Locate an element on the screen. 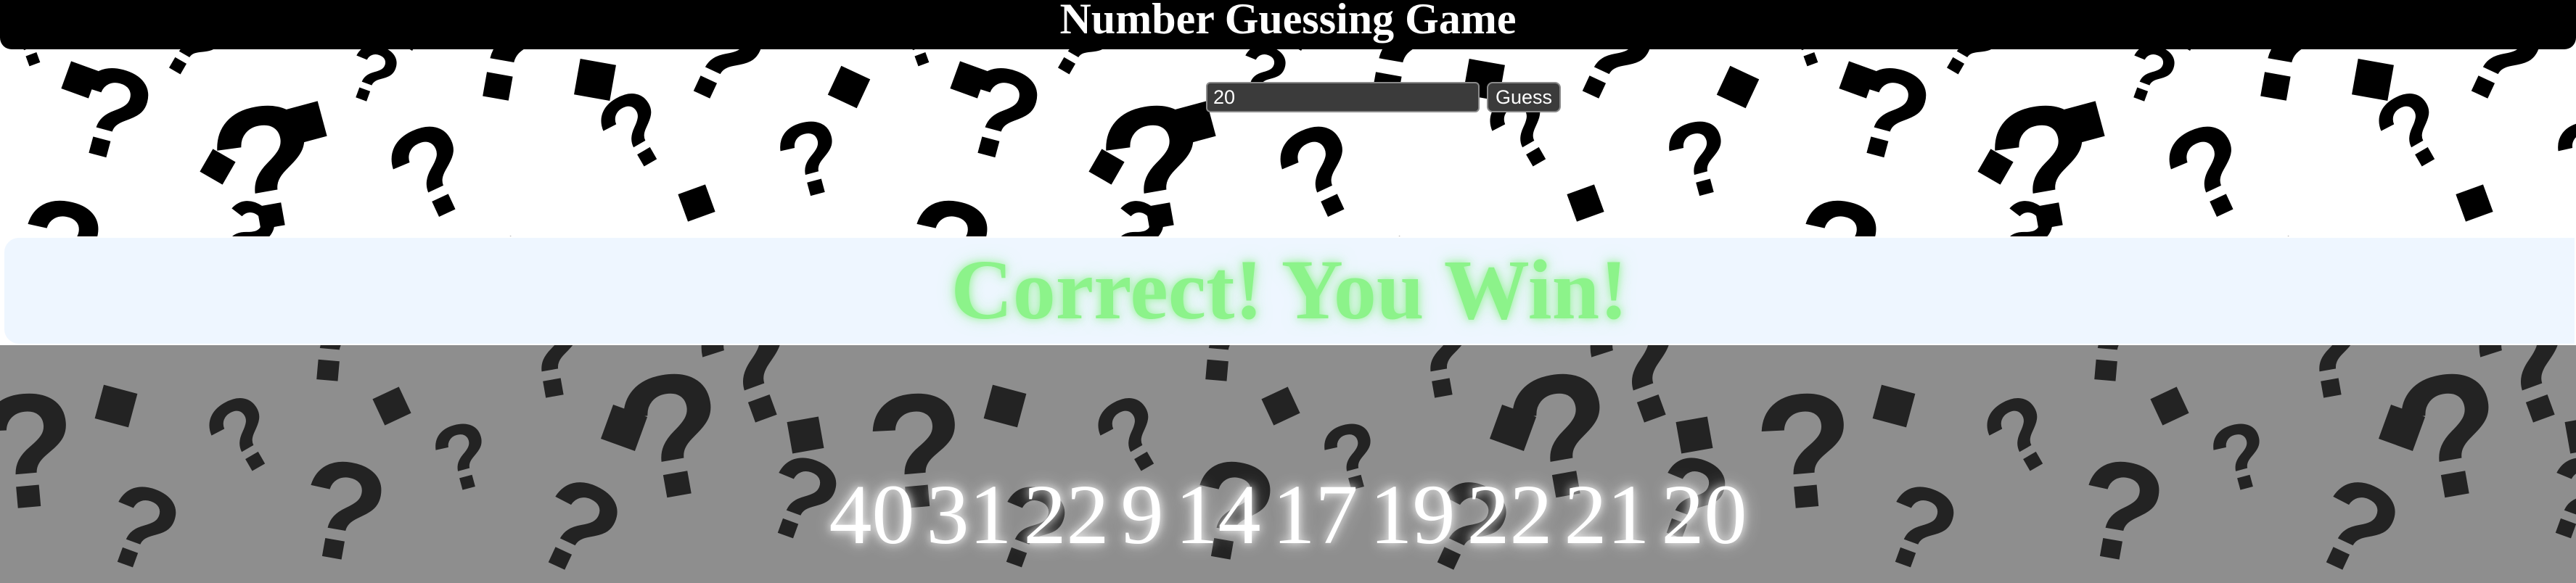  guess-history-number: 9 is located at coordinates (1142, 514).